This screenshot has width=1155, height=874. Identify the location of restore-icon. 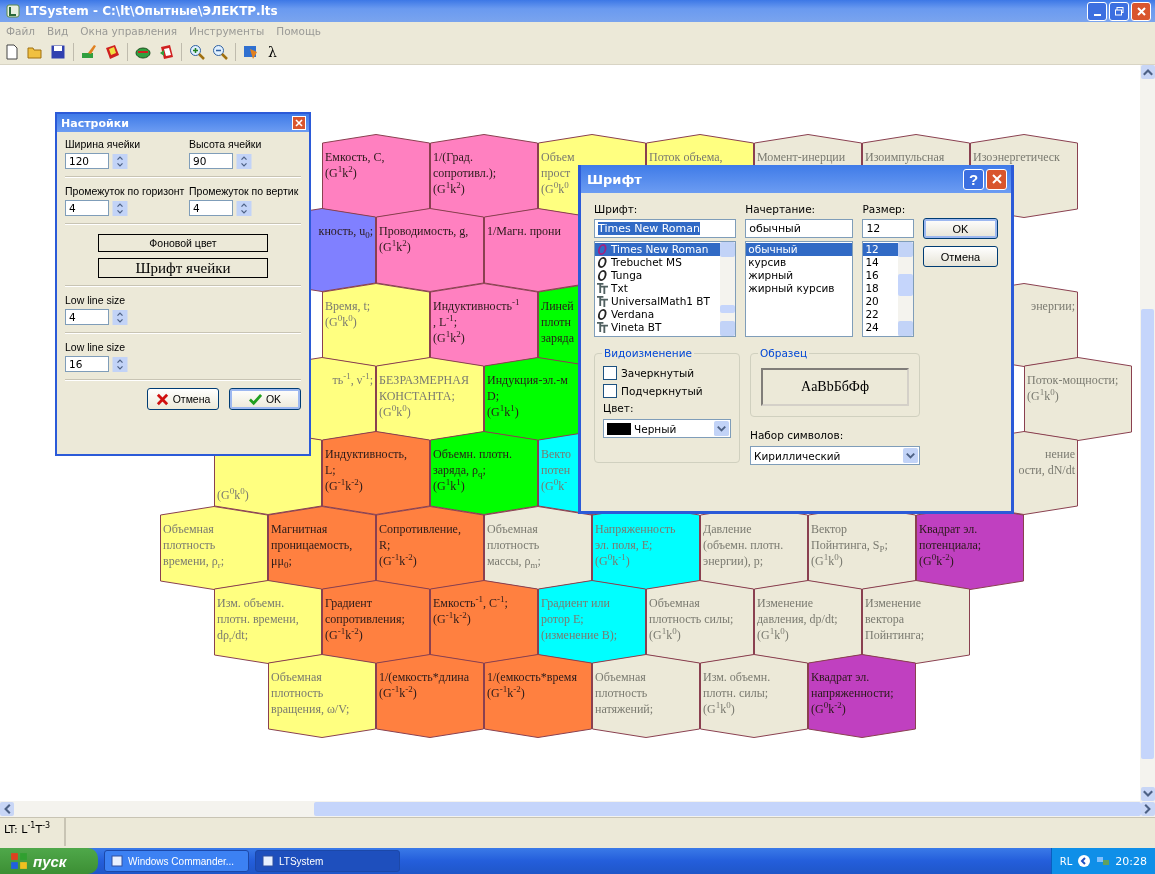
(1119, 11).